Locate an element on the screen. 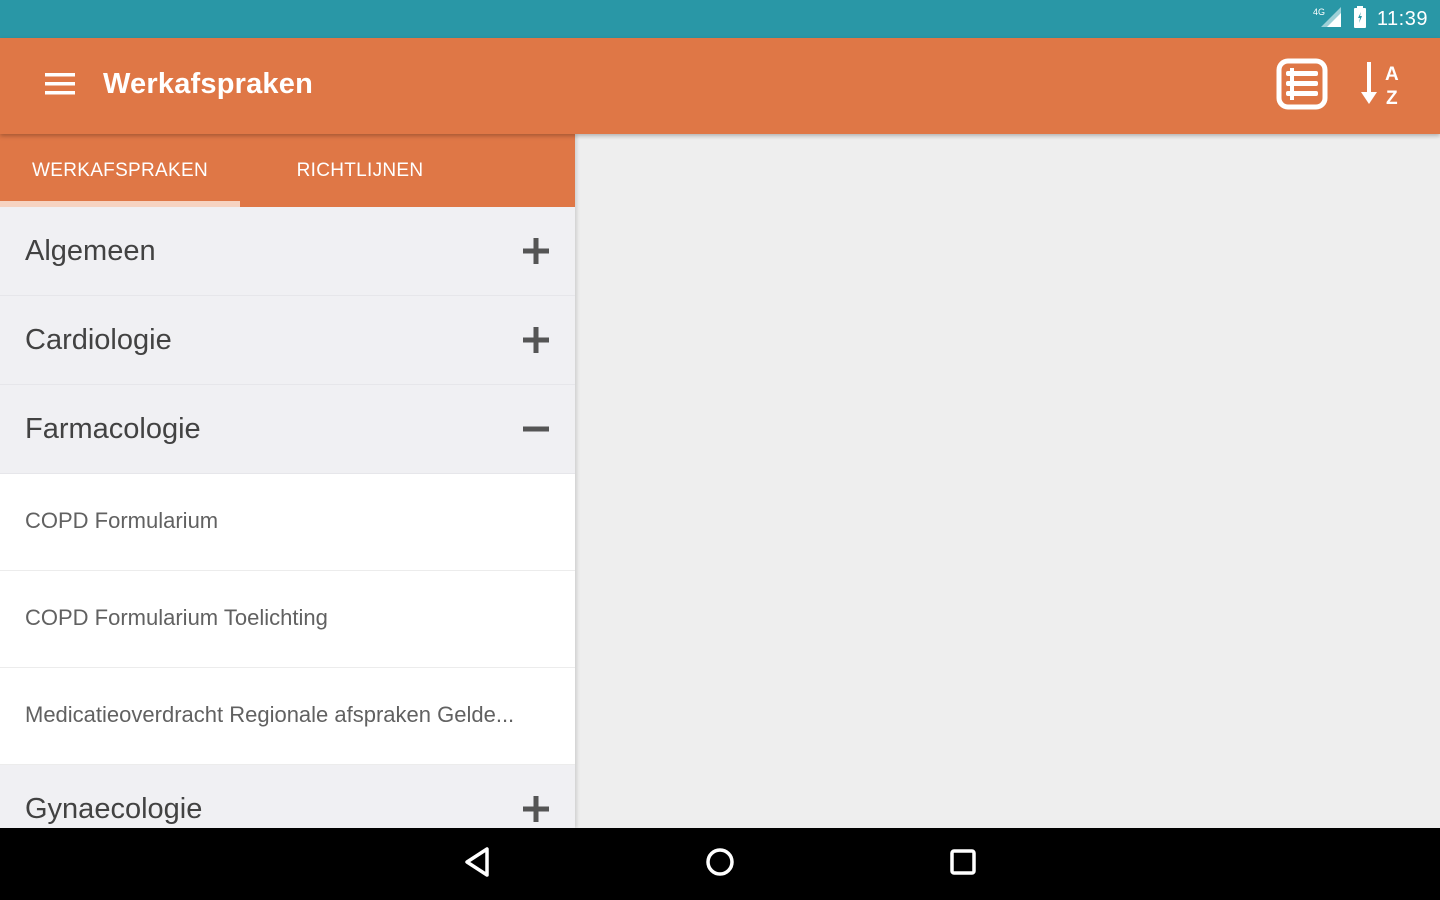  nav-recents-button is located at coordinates (963, 864).